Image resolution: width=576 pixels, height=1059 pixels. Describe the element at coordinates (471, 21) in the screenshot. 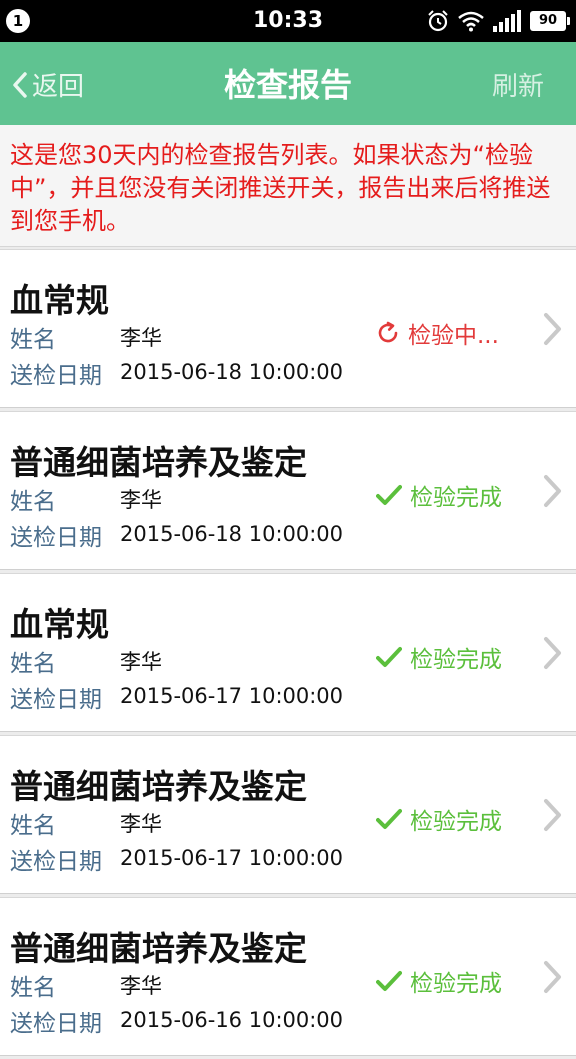

I see `wifi-icon` at that location.